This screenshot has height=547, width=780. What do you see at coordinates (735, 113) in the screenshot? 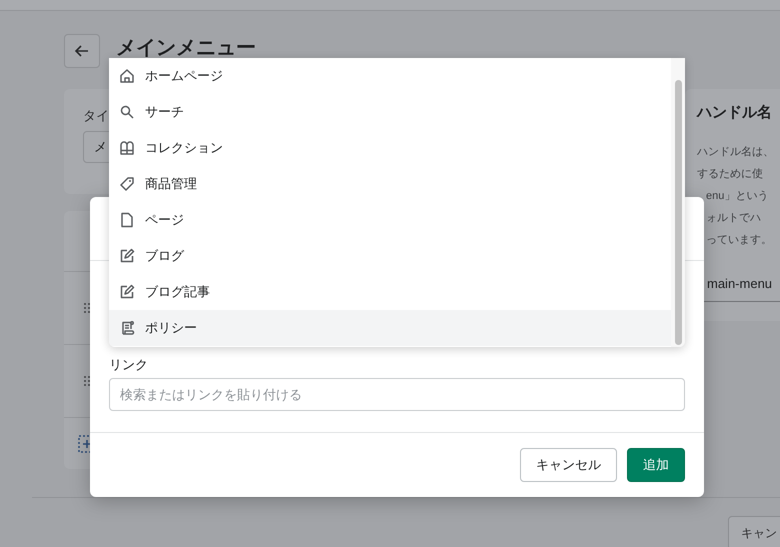
I see `card-title: ハンドル名` at bounding box center [735, 113].